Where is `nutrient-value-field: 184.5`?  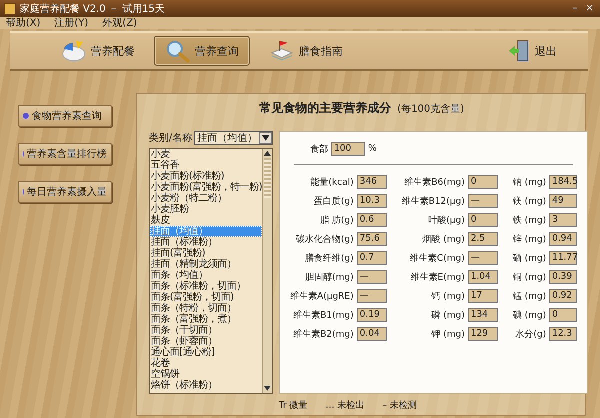
nutrient-value-field: 184.5 is located at coordinates (563, 182).